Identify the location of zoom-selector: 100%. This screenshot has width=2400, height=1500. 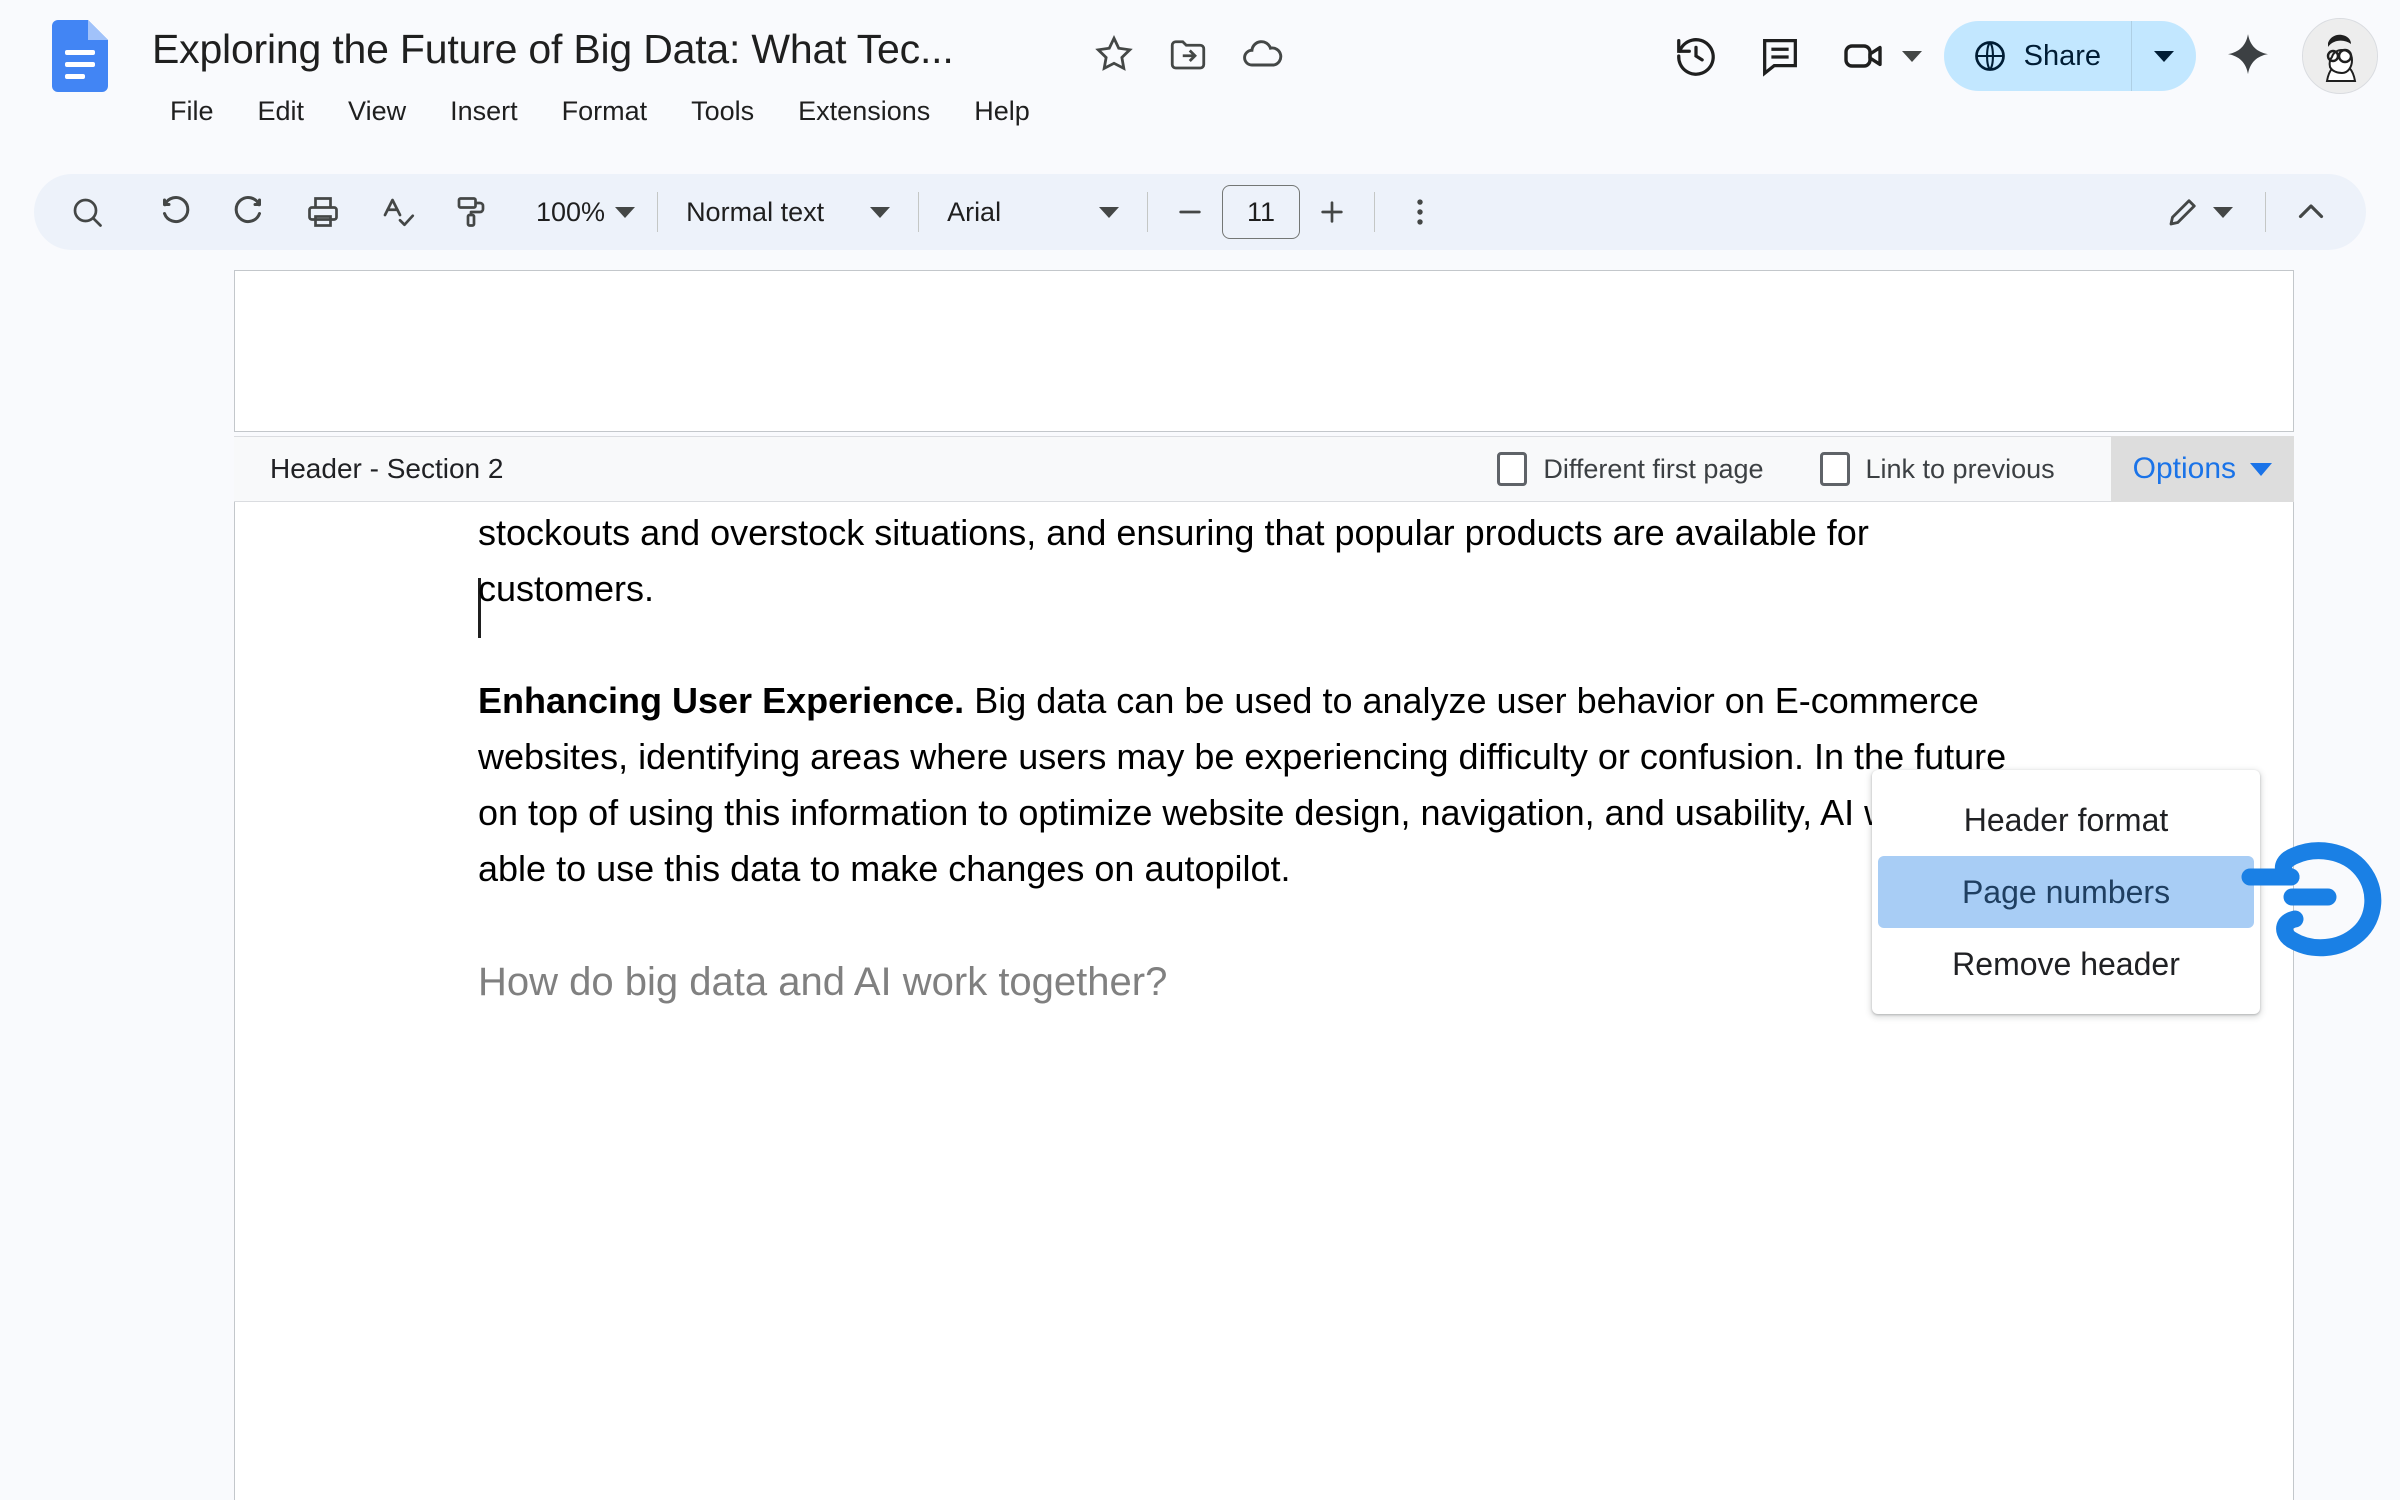
(585, 212).